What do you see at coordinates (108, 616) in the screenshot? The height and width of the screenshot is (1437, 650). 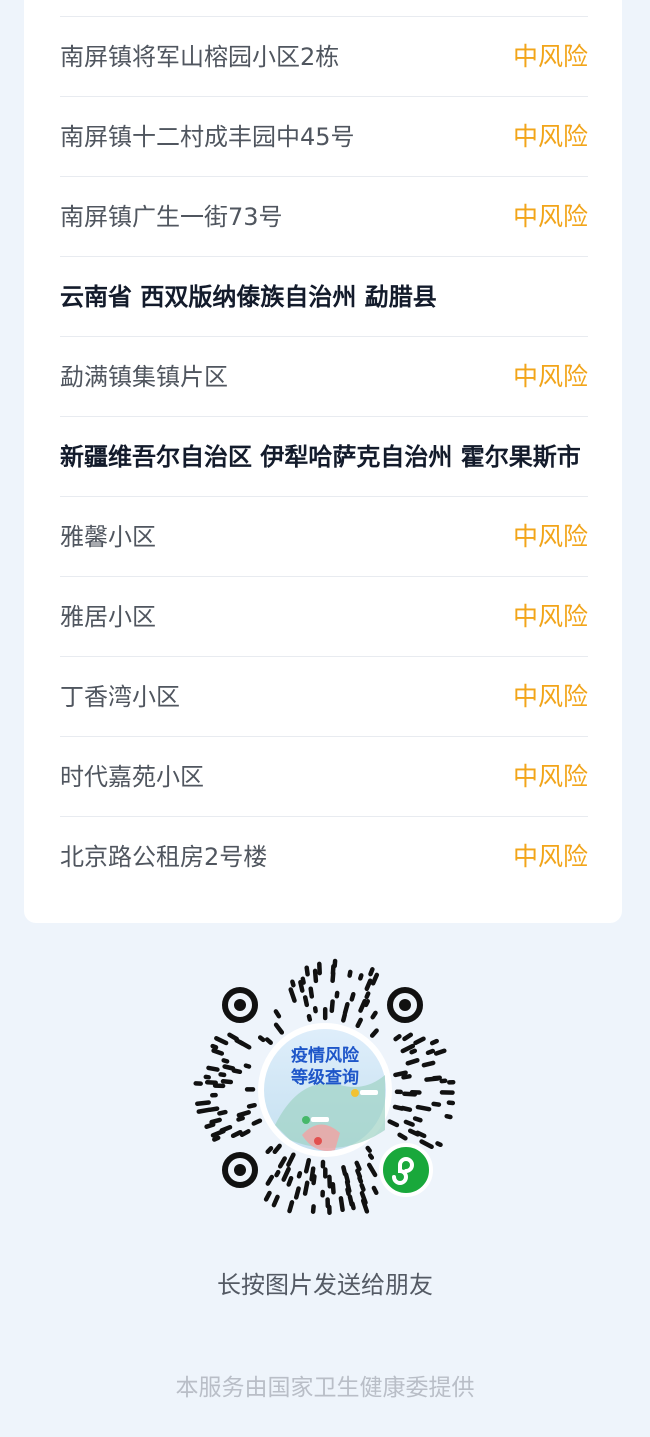 I see `place-name: 雅居小区` at bounding box center [108, 616].